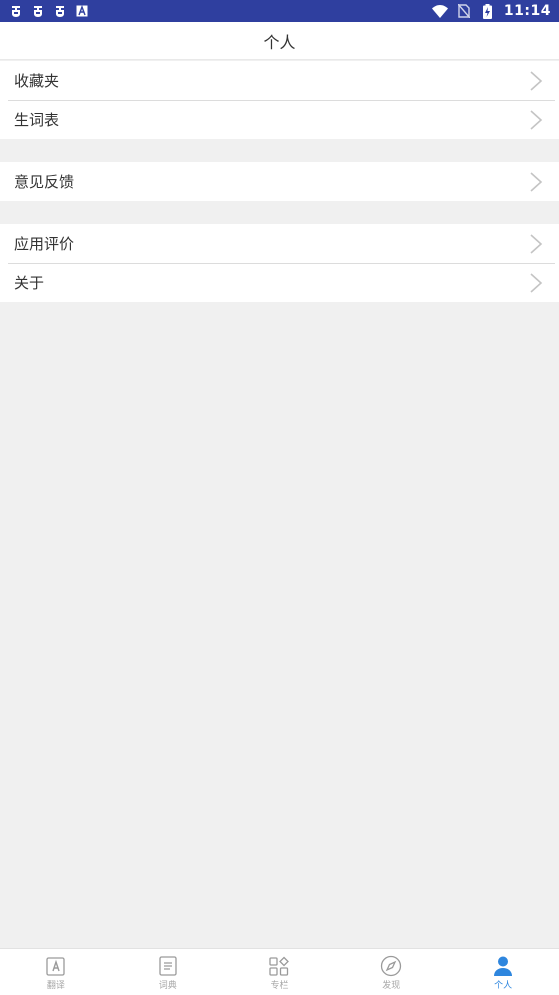  Describe the element at coordinates (49, 11) in the screenshot. I see `notification-icons` at that location.